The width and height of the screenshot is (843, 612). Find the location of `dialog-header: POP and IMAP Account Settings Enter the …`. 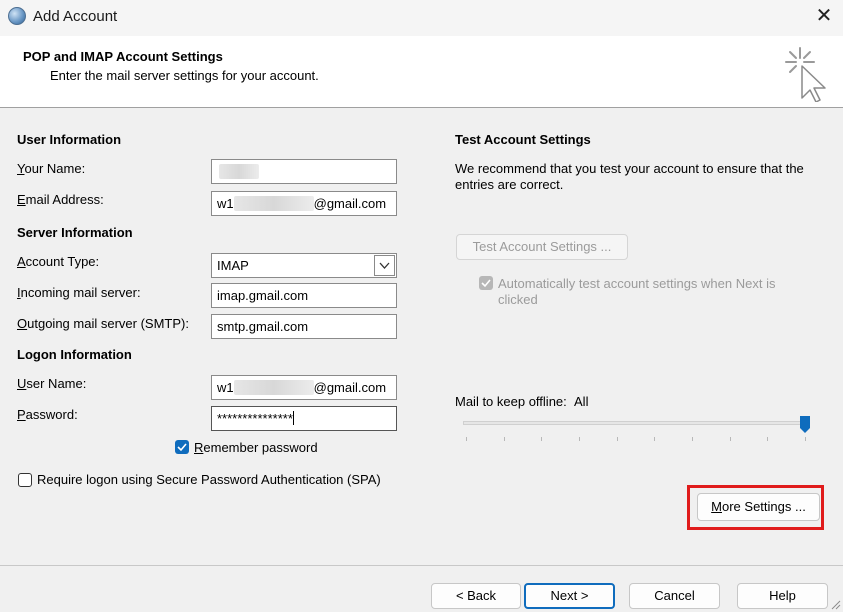

dialog-header: POP and IMAP Account Settings Enter the … is located at coordinates (421, 72).